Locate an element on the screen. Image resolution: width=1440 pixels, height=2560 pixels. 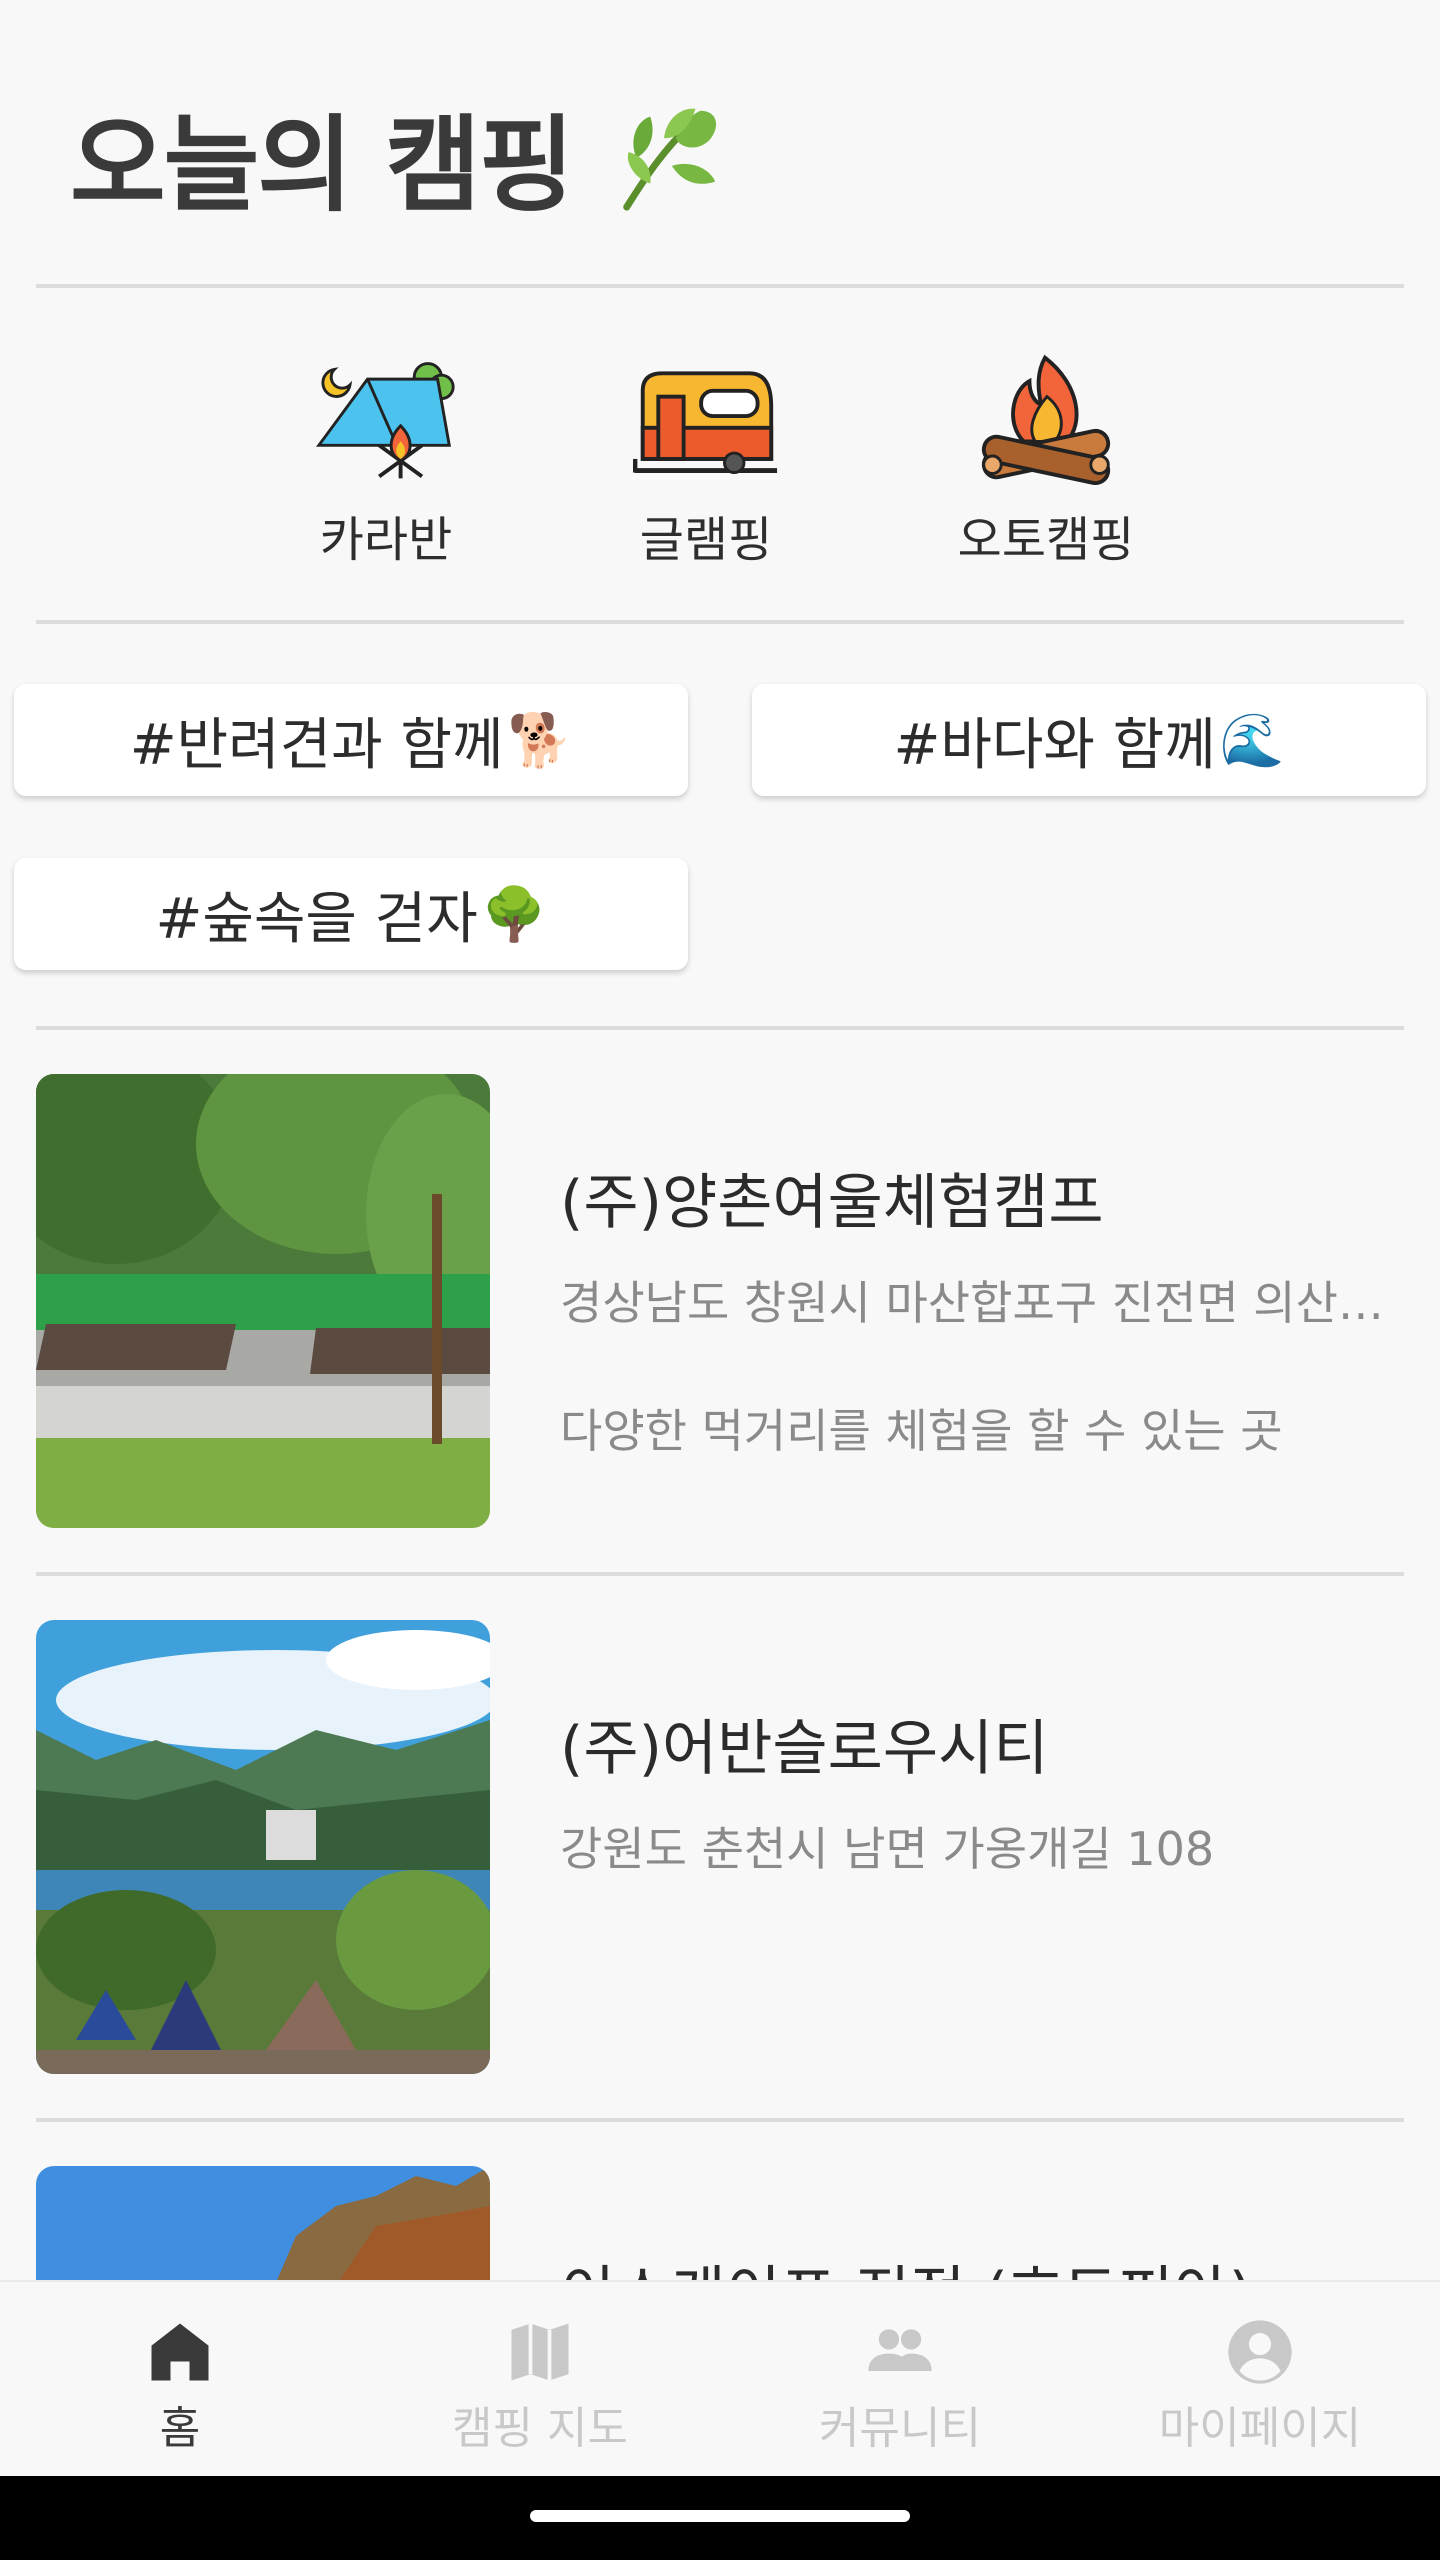
chip-label: #반려견과 함께 is located at coordinates (316, 745).